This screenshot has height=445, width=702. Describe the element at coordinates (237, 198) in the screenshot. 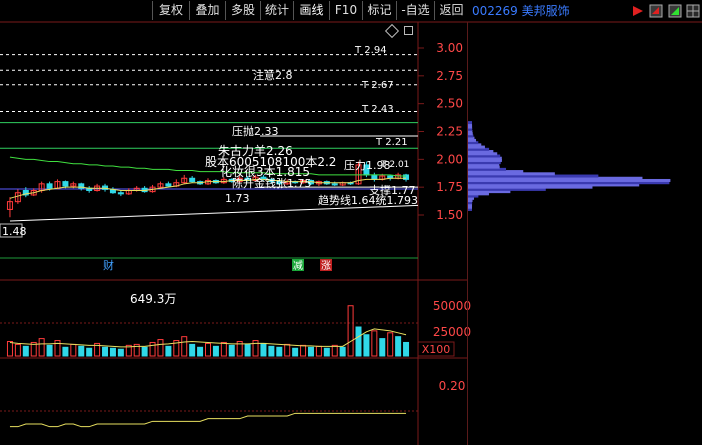

I see `label-low-173: 1.73` at that location.